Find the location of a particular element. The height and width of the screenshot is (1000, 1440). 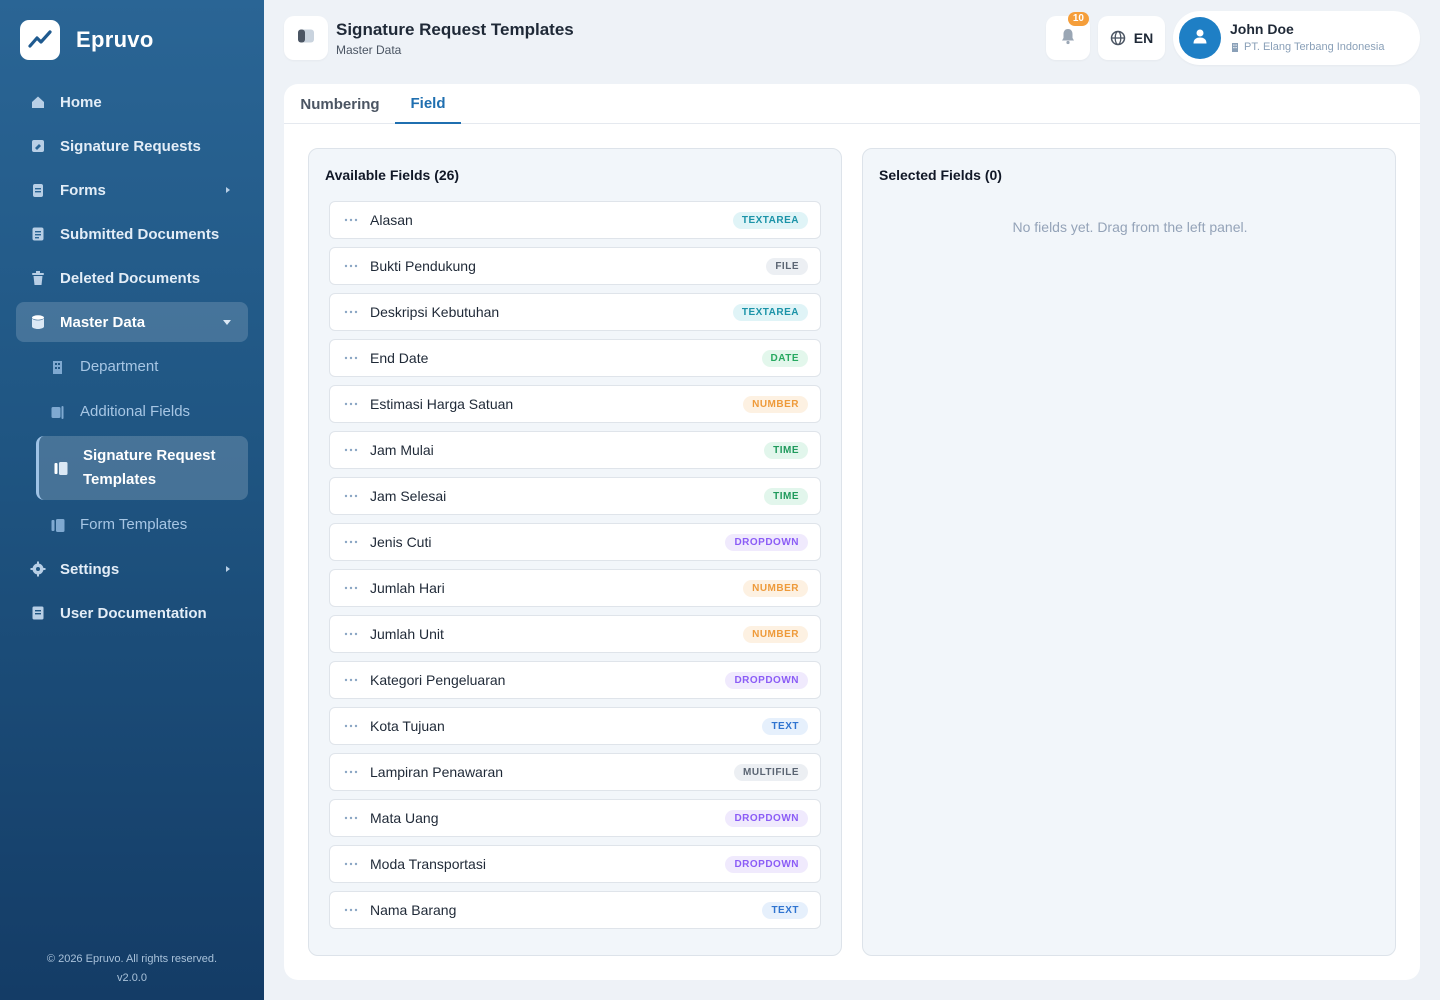

sidebar-item-deleted-documents: Deleted Documents is located at coordinates (132, 278).